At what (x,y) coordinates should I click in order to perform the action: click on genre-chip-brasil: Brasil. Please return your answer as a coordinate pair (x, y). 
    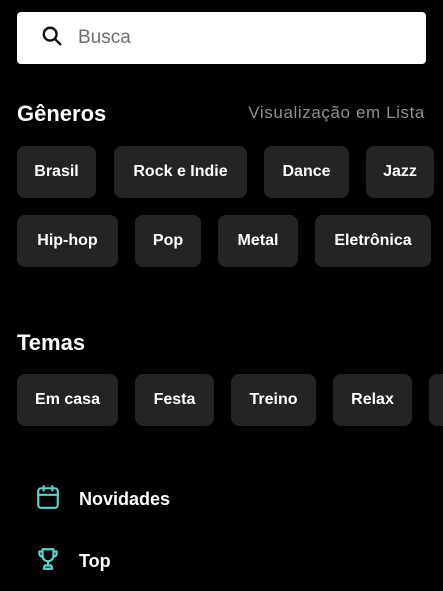
    Looking at the image, I should click on (56, 172).